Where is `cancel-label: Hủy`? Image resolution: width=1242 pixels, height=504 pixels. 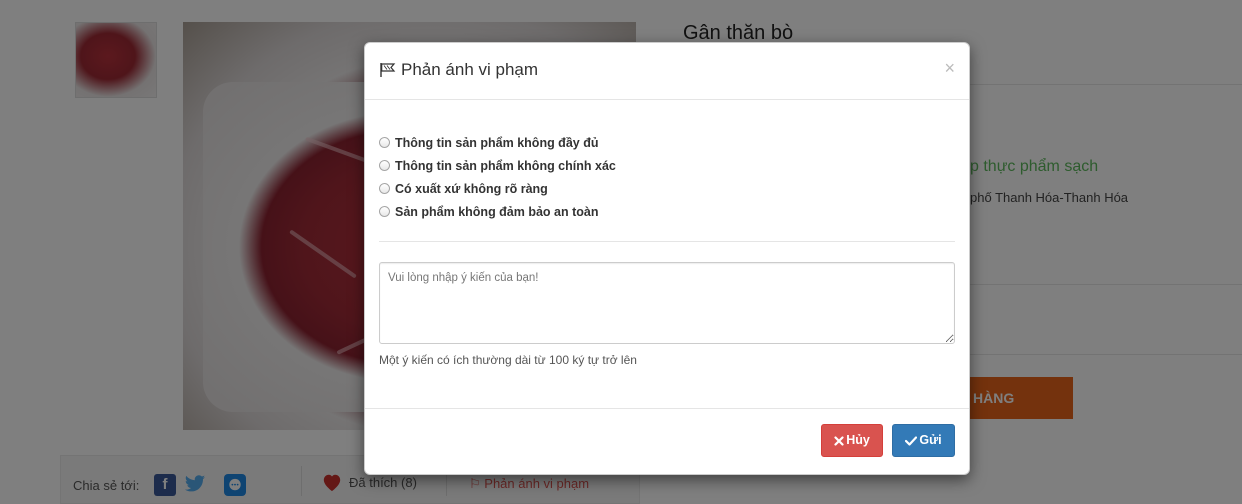 cancel-label: Hủy is located at coordinates (858, 440).